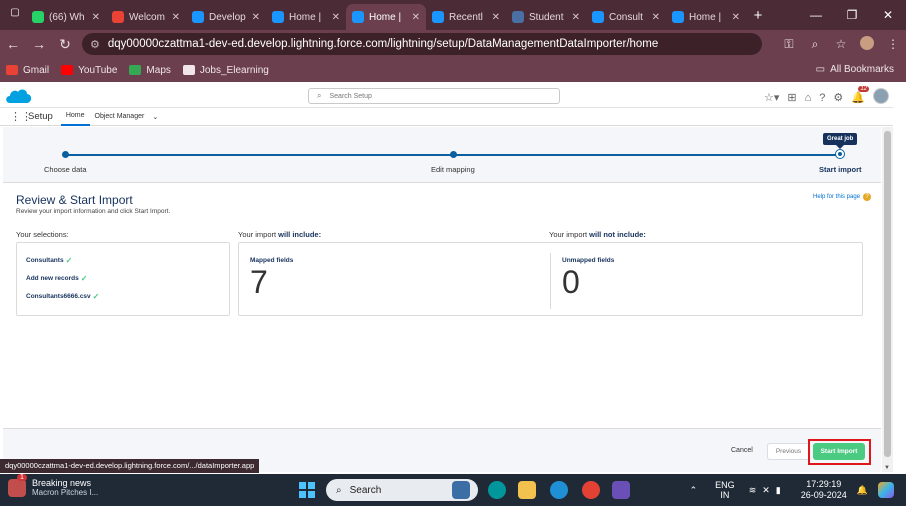  I want to click on tab-title: Student, so click(546, 17).